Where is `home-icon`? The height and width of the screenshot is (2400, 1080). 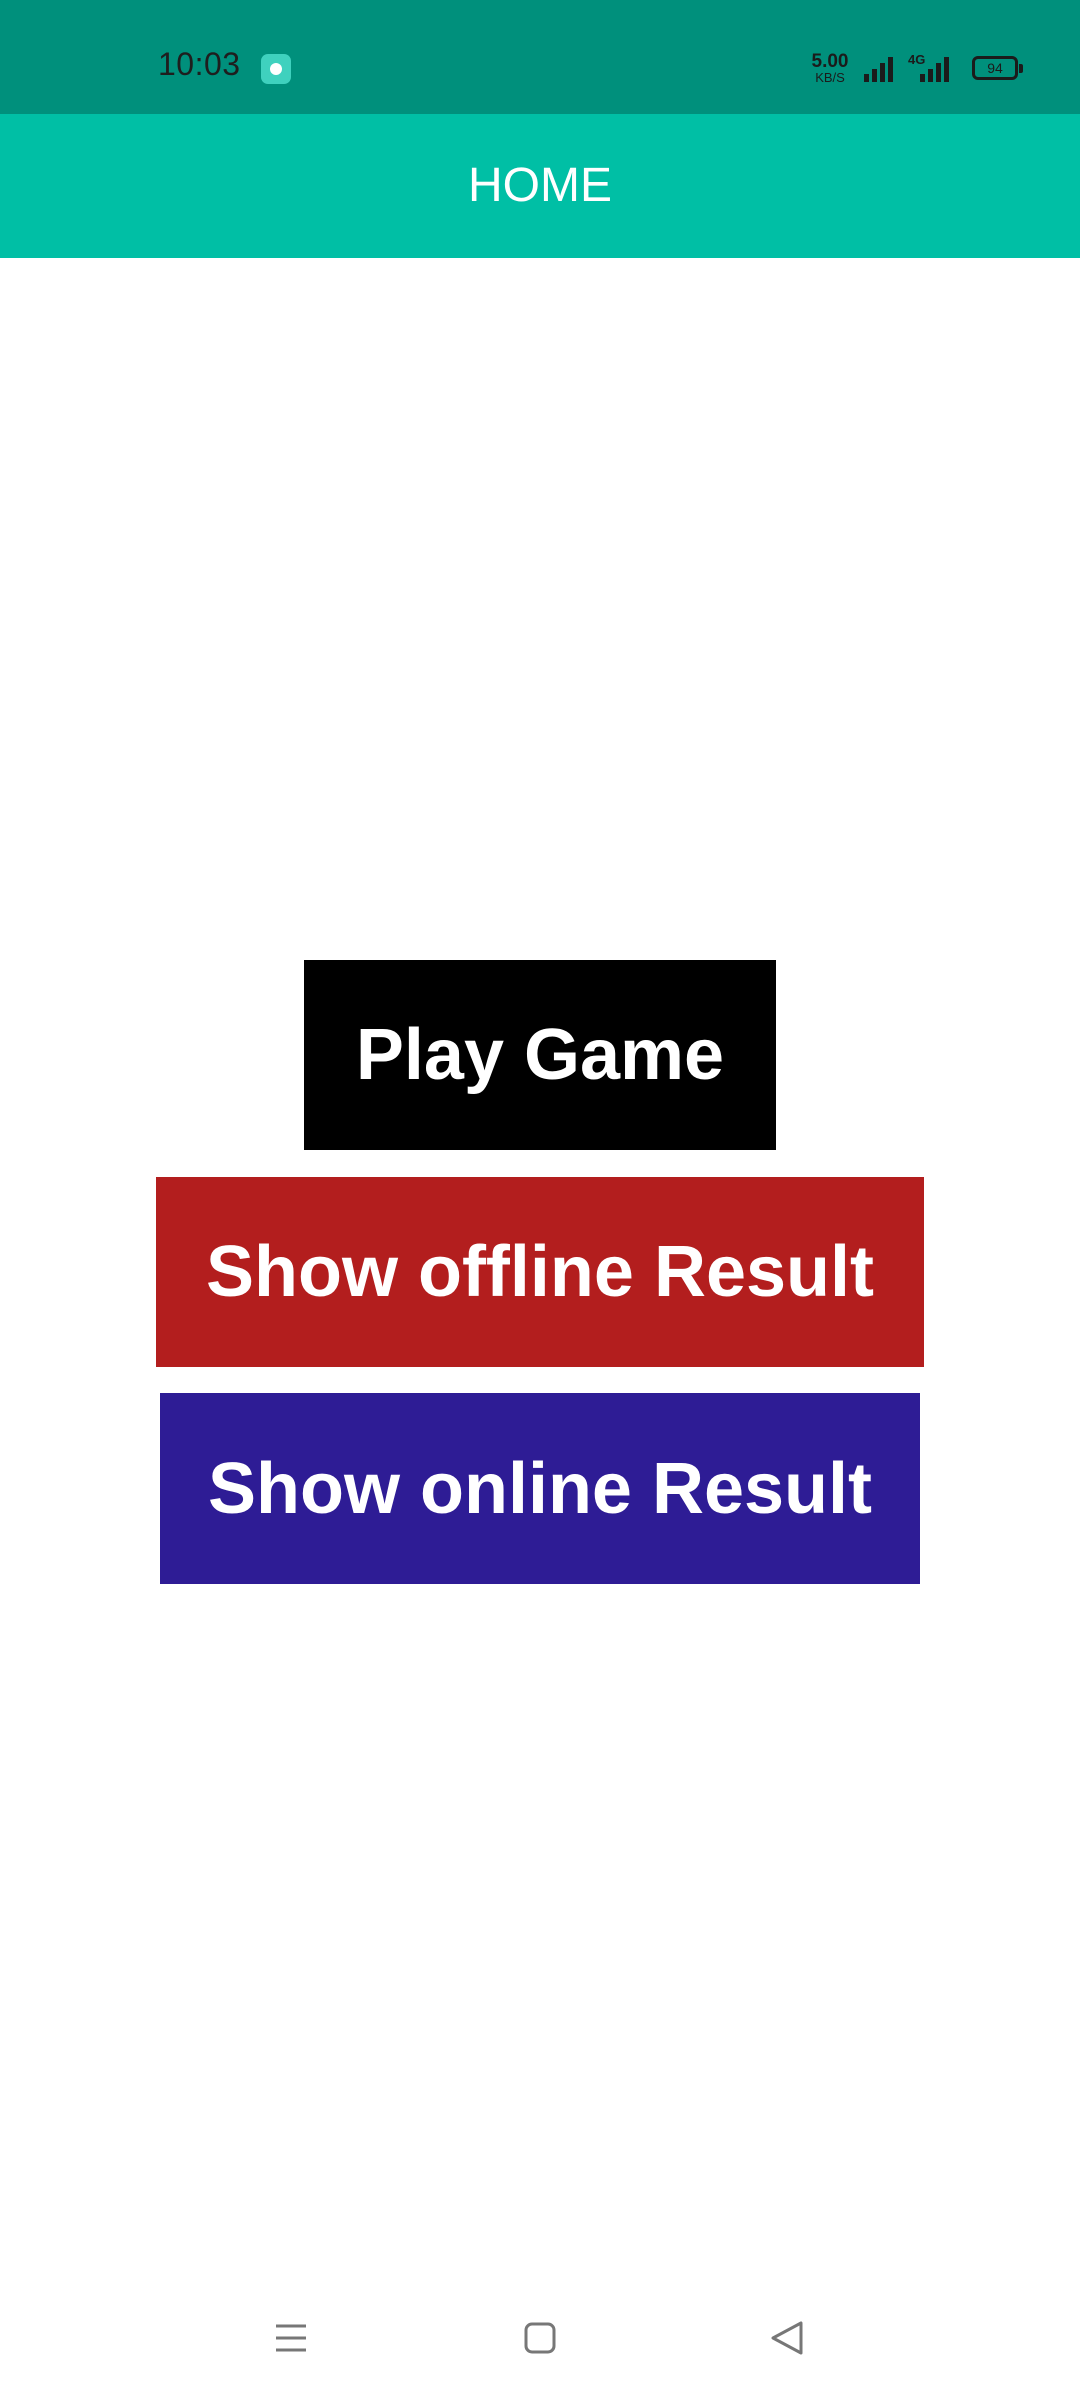
home-icon is located at coordinates (540, 2340).